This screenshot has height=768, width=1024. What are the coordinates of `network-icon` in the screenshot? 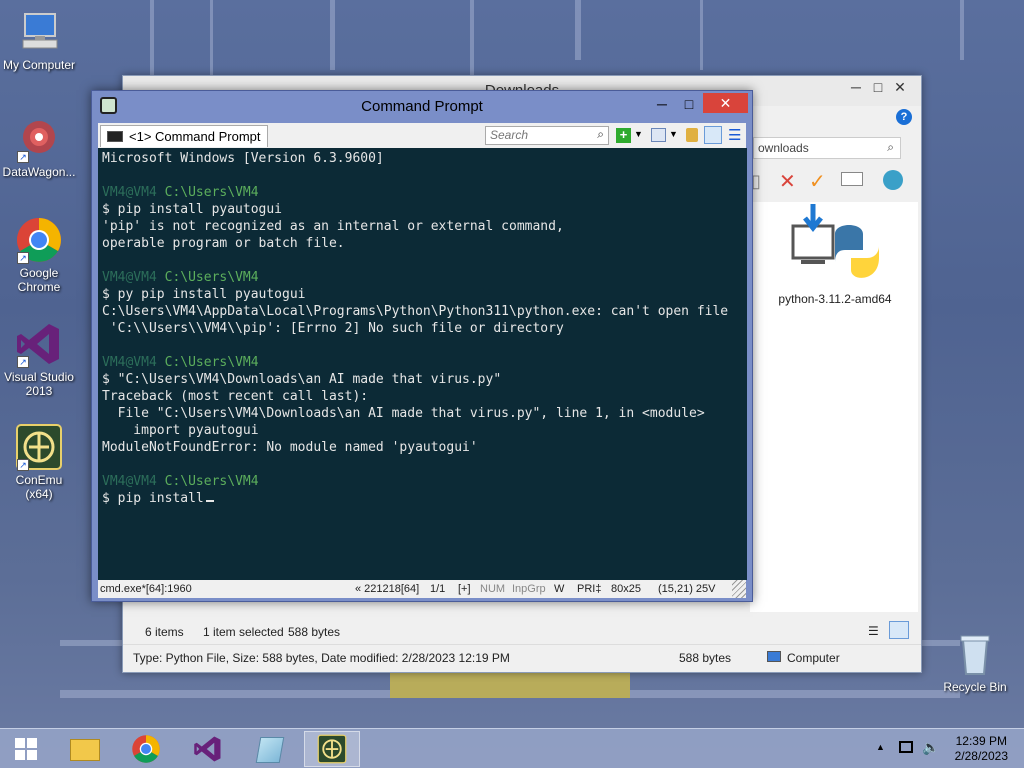 It's located at (906, 747).